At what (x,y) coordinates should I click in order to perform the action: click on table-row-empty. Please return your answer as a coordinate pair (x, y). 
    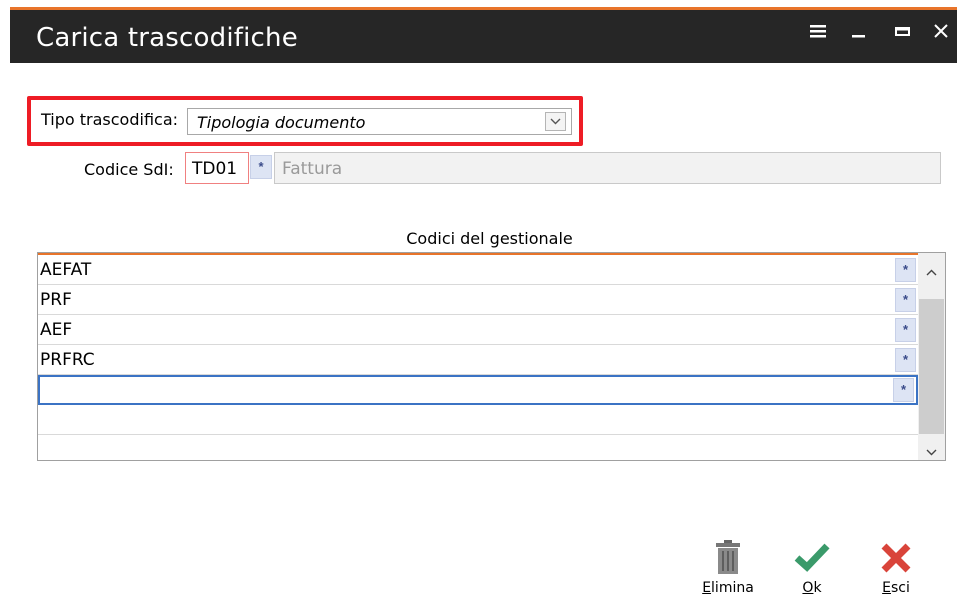
    Looking at the image, I should click on (478, 420).